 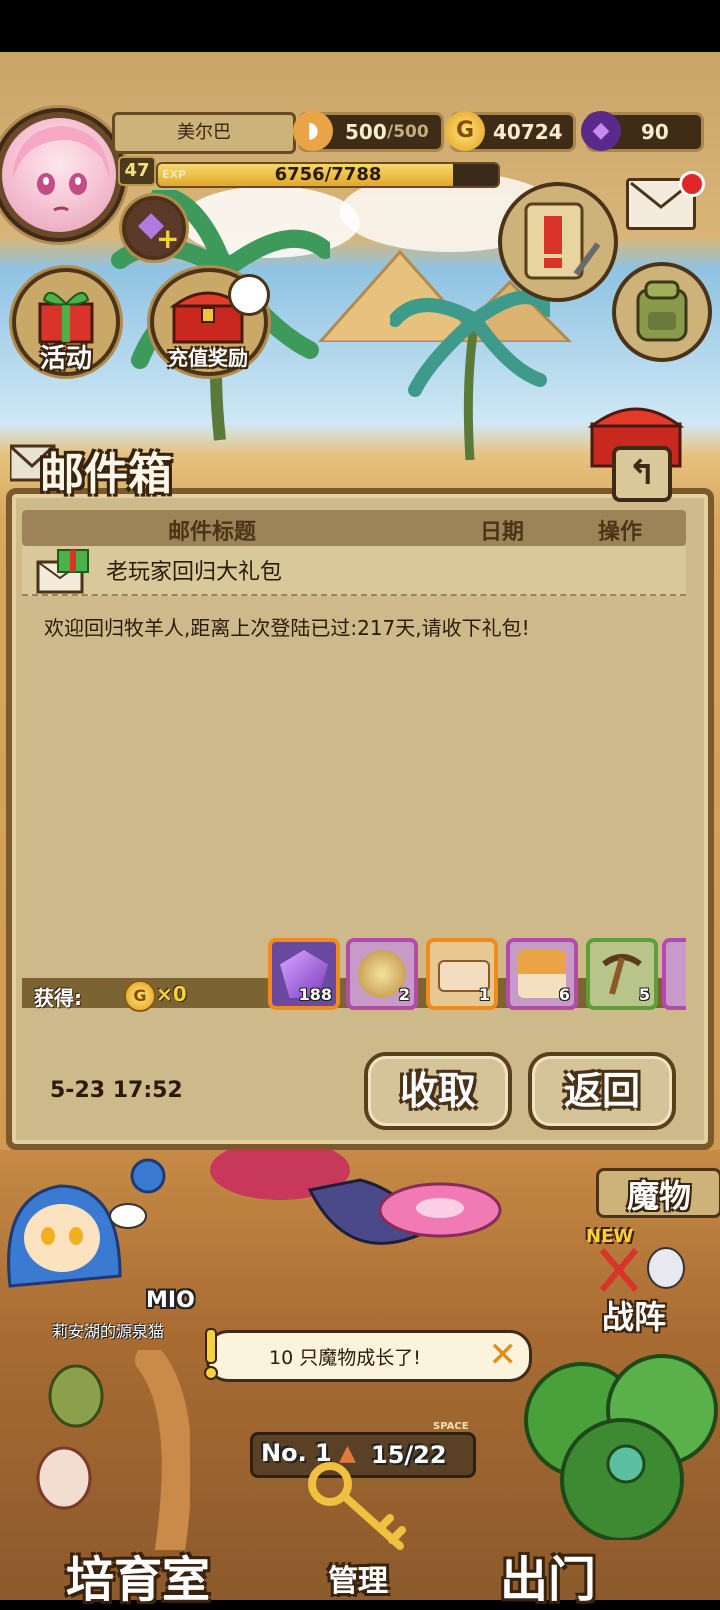 What do you see at coordinates (106, 474) in the screenshot?
I see `panel-title: 邮件箱` at bounding box center [106, 474].